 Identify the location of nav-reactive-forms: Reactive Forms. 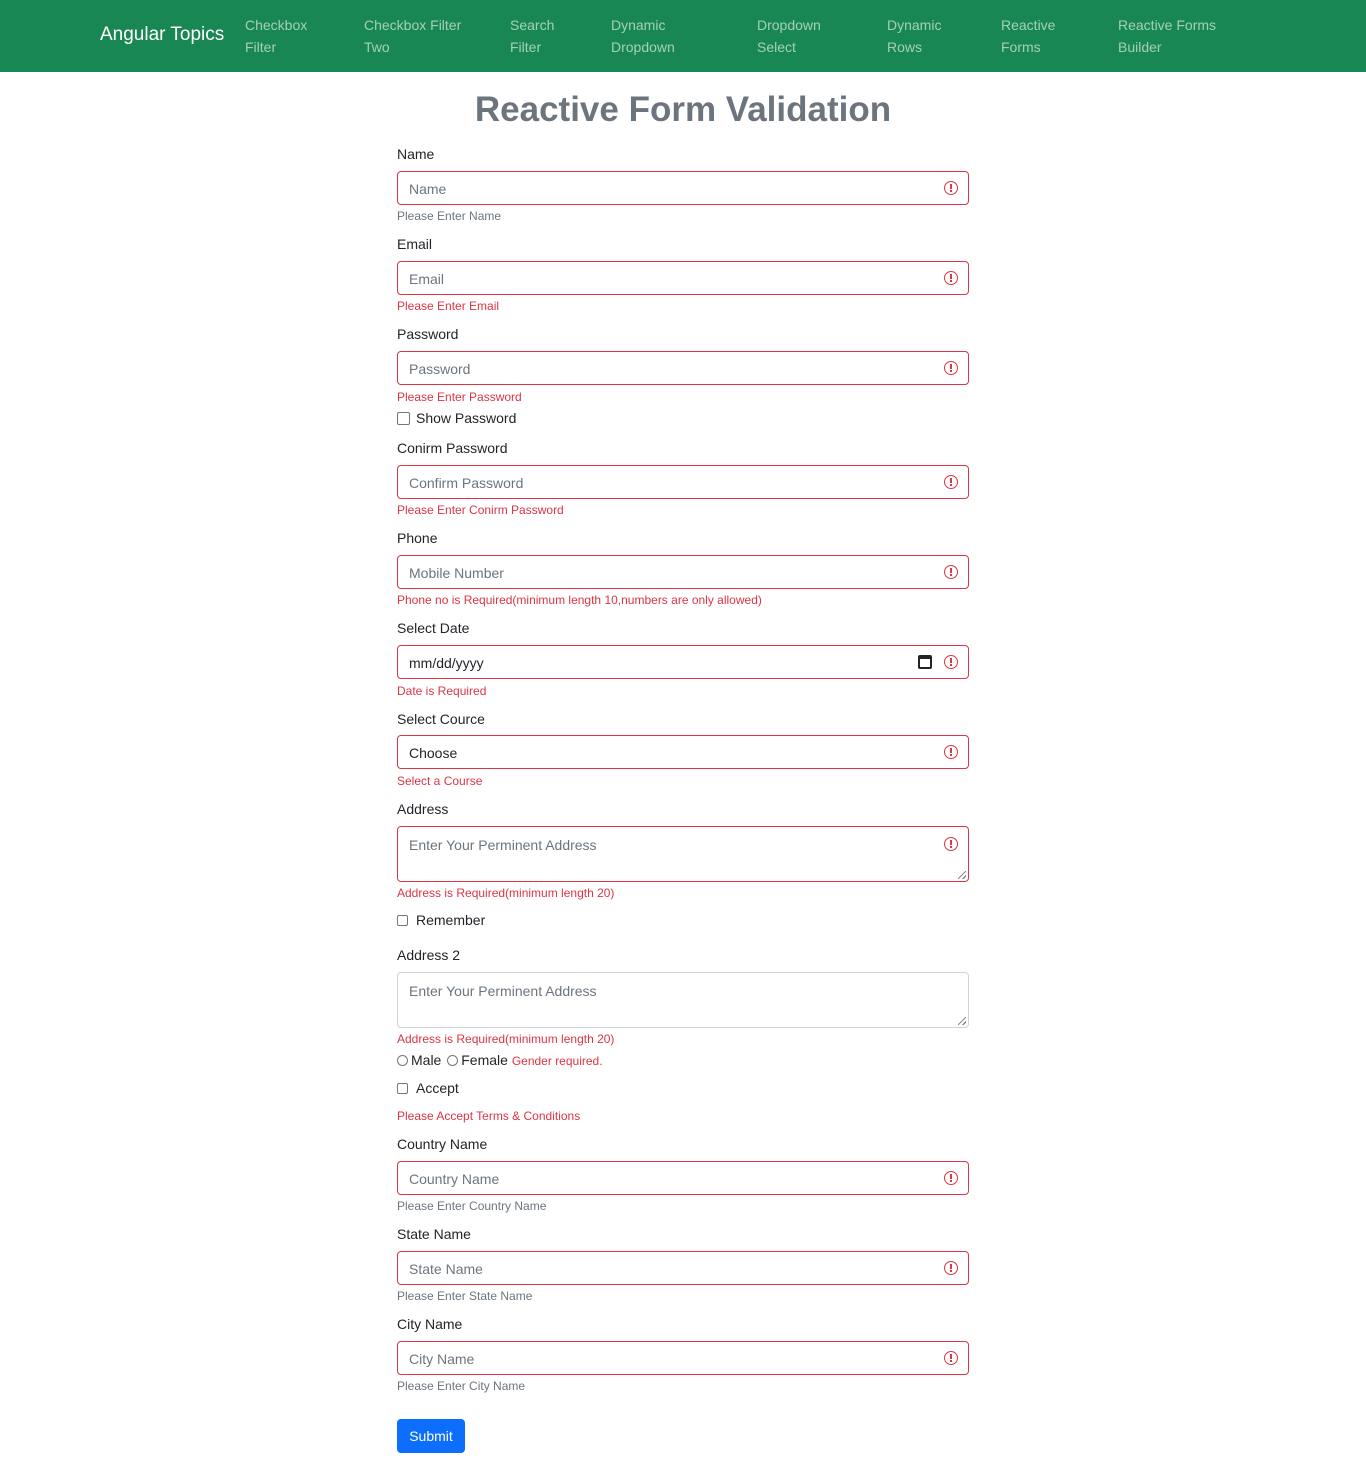
(1028, 36).